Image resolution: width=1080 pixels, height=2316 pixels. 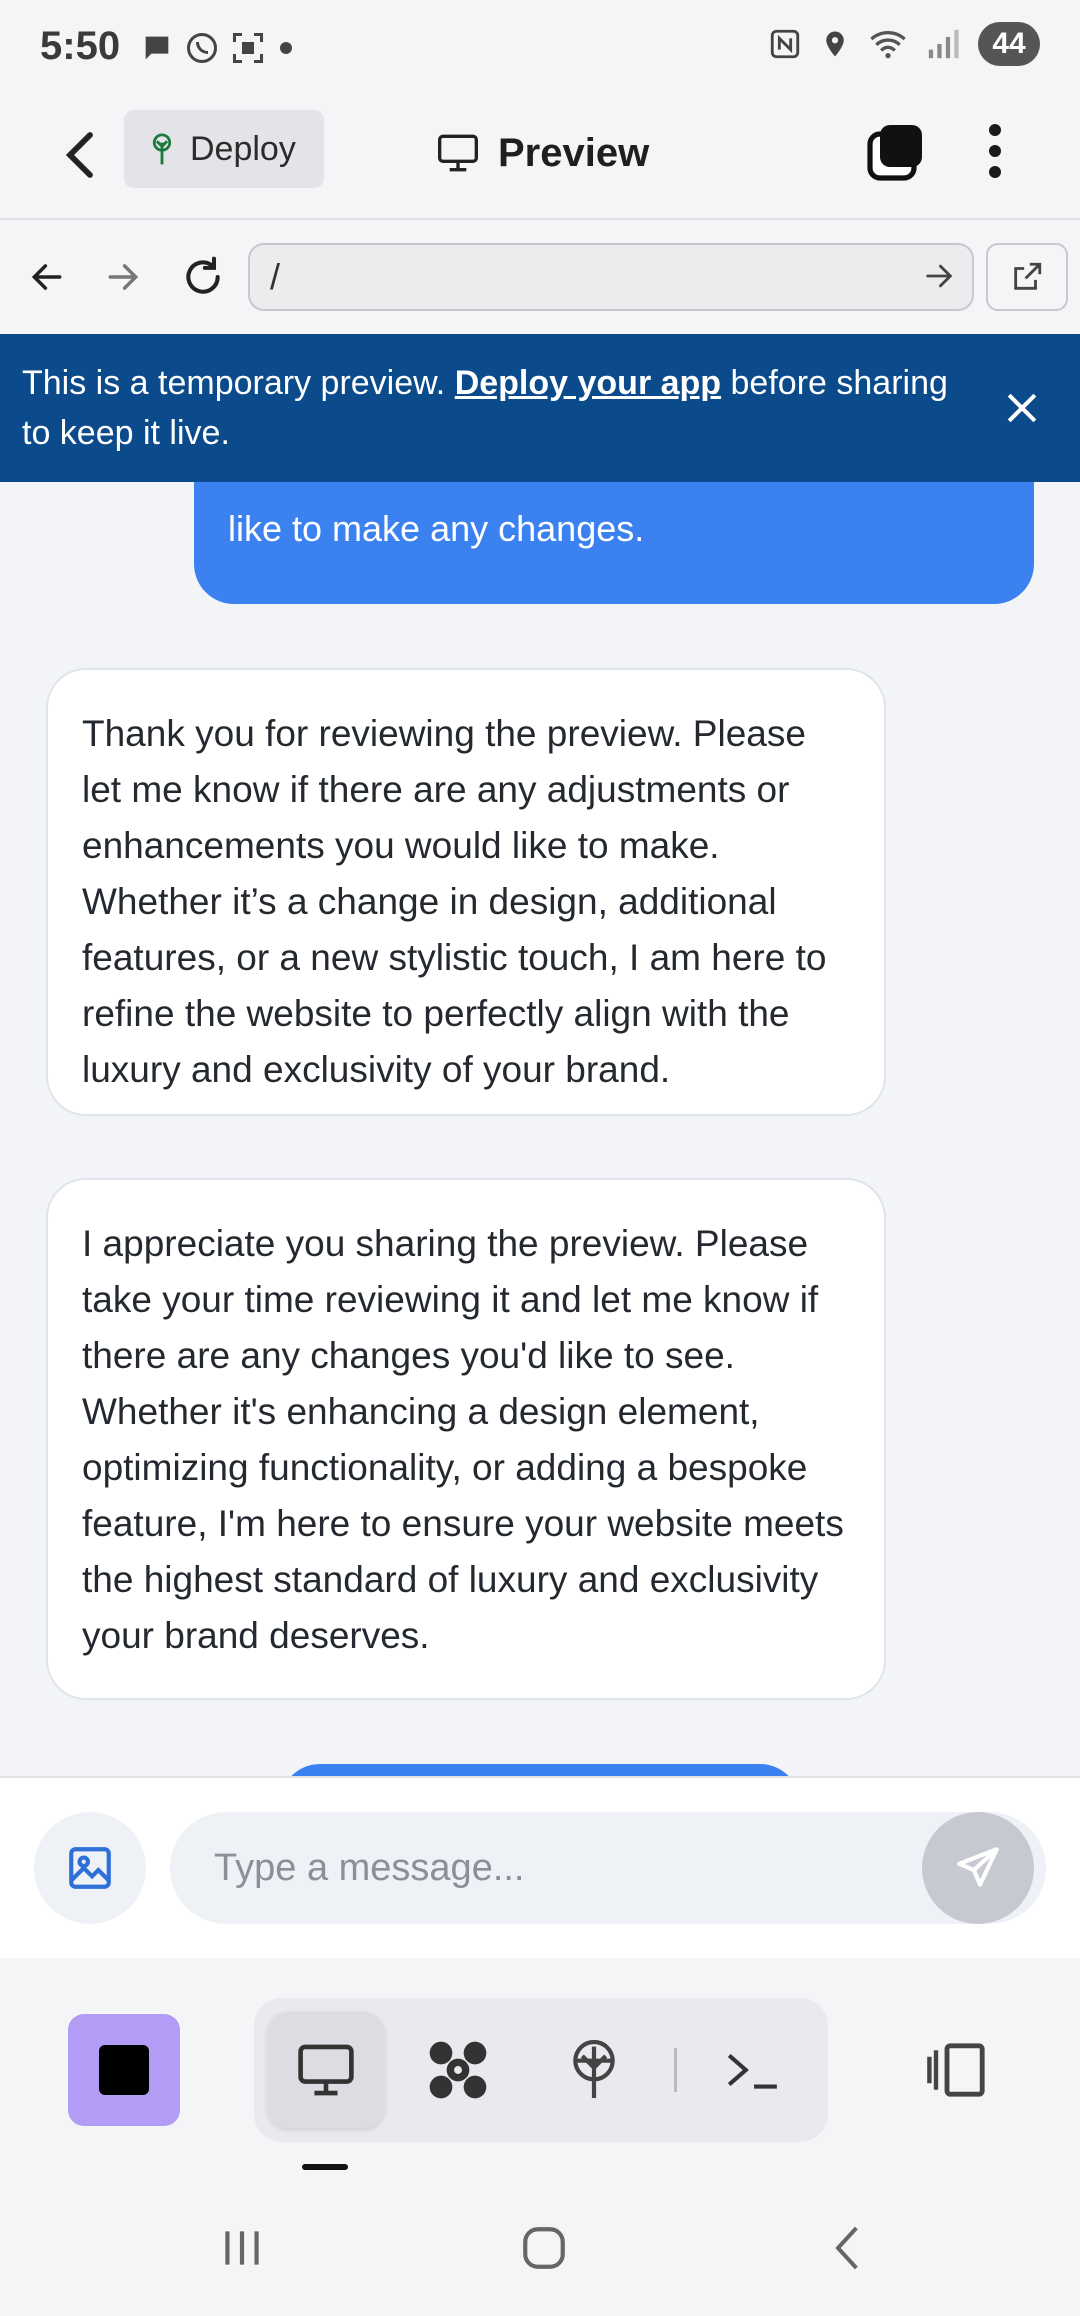 I want to click on system-nav-bar, so click(x=540, y=2248).